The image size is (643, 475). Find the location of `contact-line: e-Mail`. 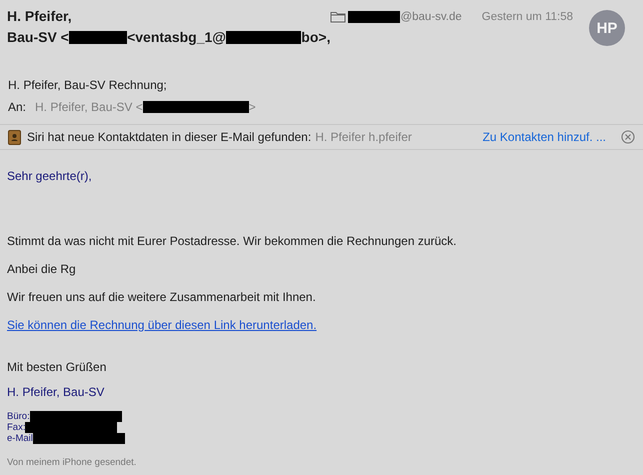

contact-line: e-Mail is located at coordinates (20, 438).